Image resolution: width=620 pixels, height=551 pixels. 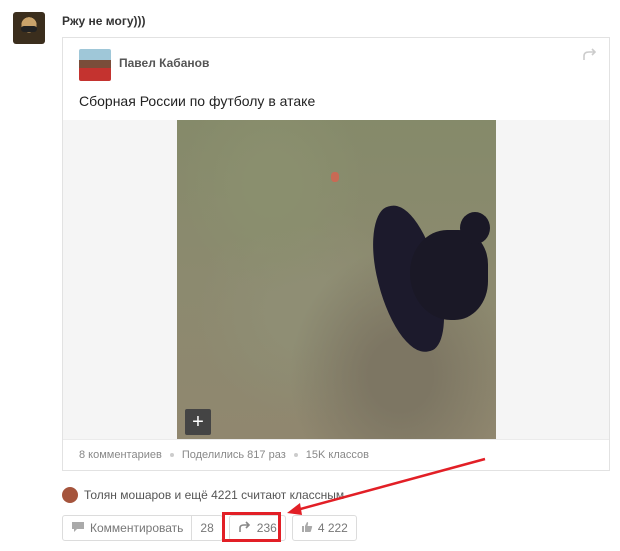 What do you see at coordinates (207, 528) in the screenshot?
I see `comment-count: 28` at bounding box center [207, 528].